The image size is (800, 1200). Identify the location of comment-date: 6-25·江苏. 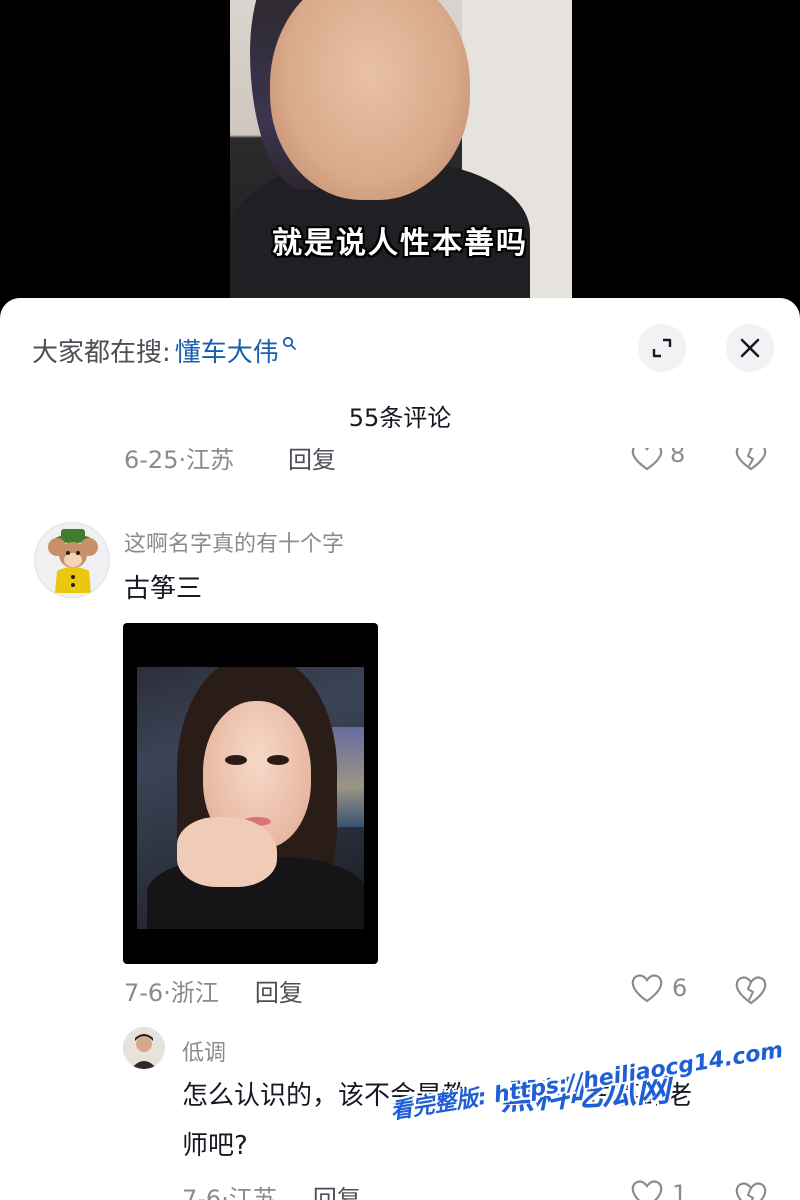
(179, 461).